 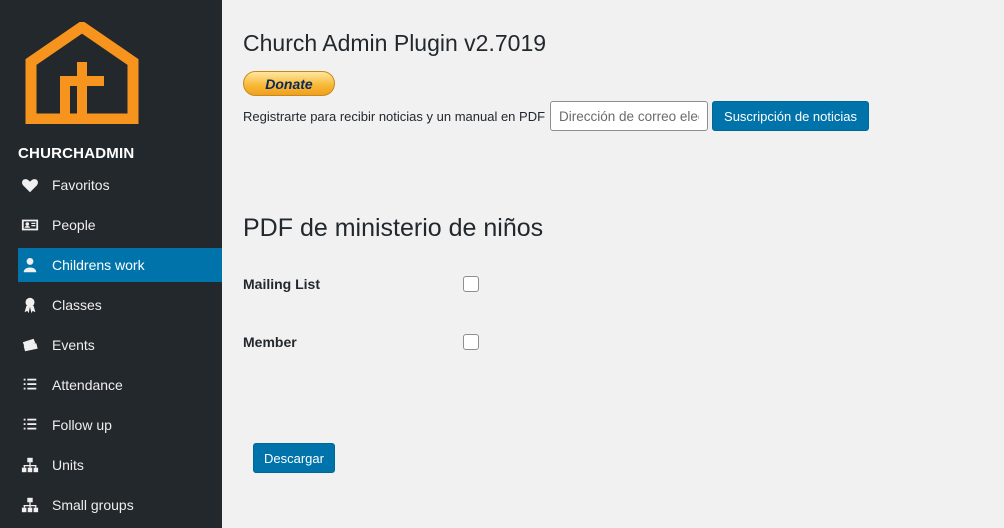 What do you see at coordinates (30, 225) in the screenshot?
I see `id-card-icon` at bounding box center [30, 225].